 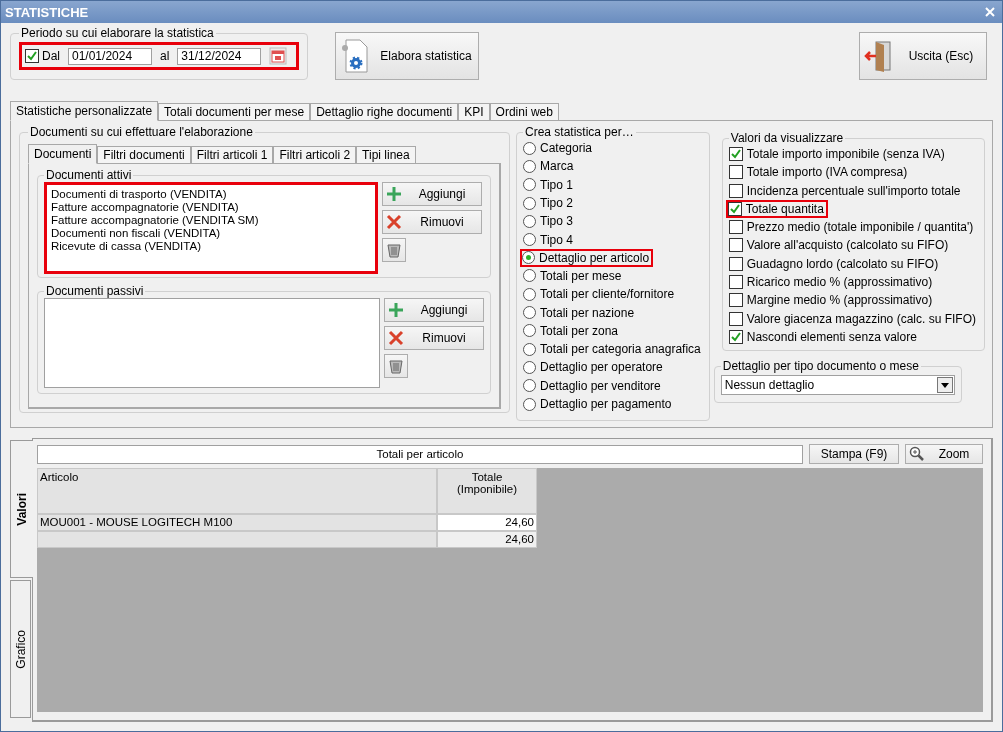 I want to click on checkbox-option: Margine medio % (approssimativo), so click(x=831, y=300).